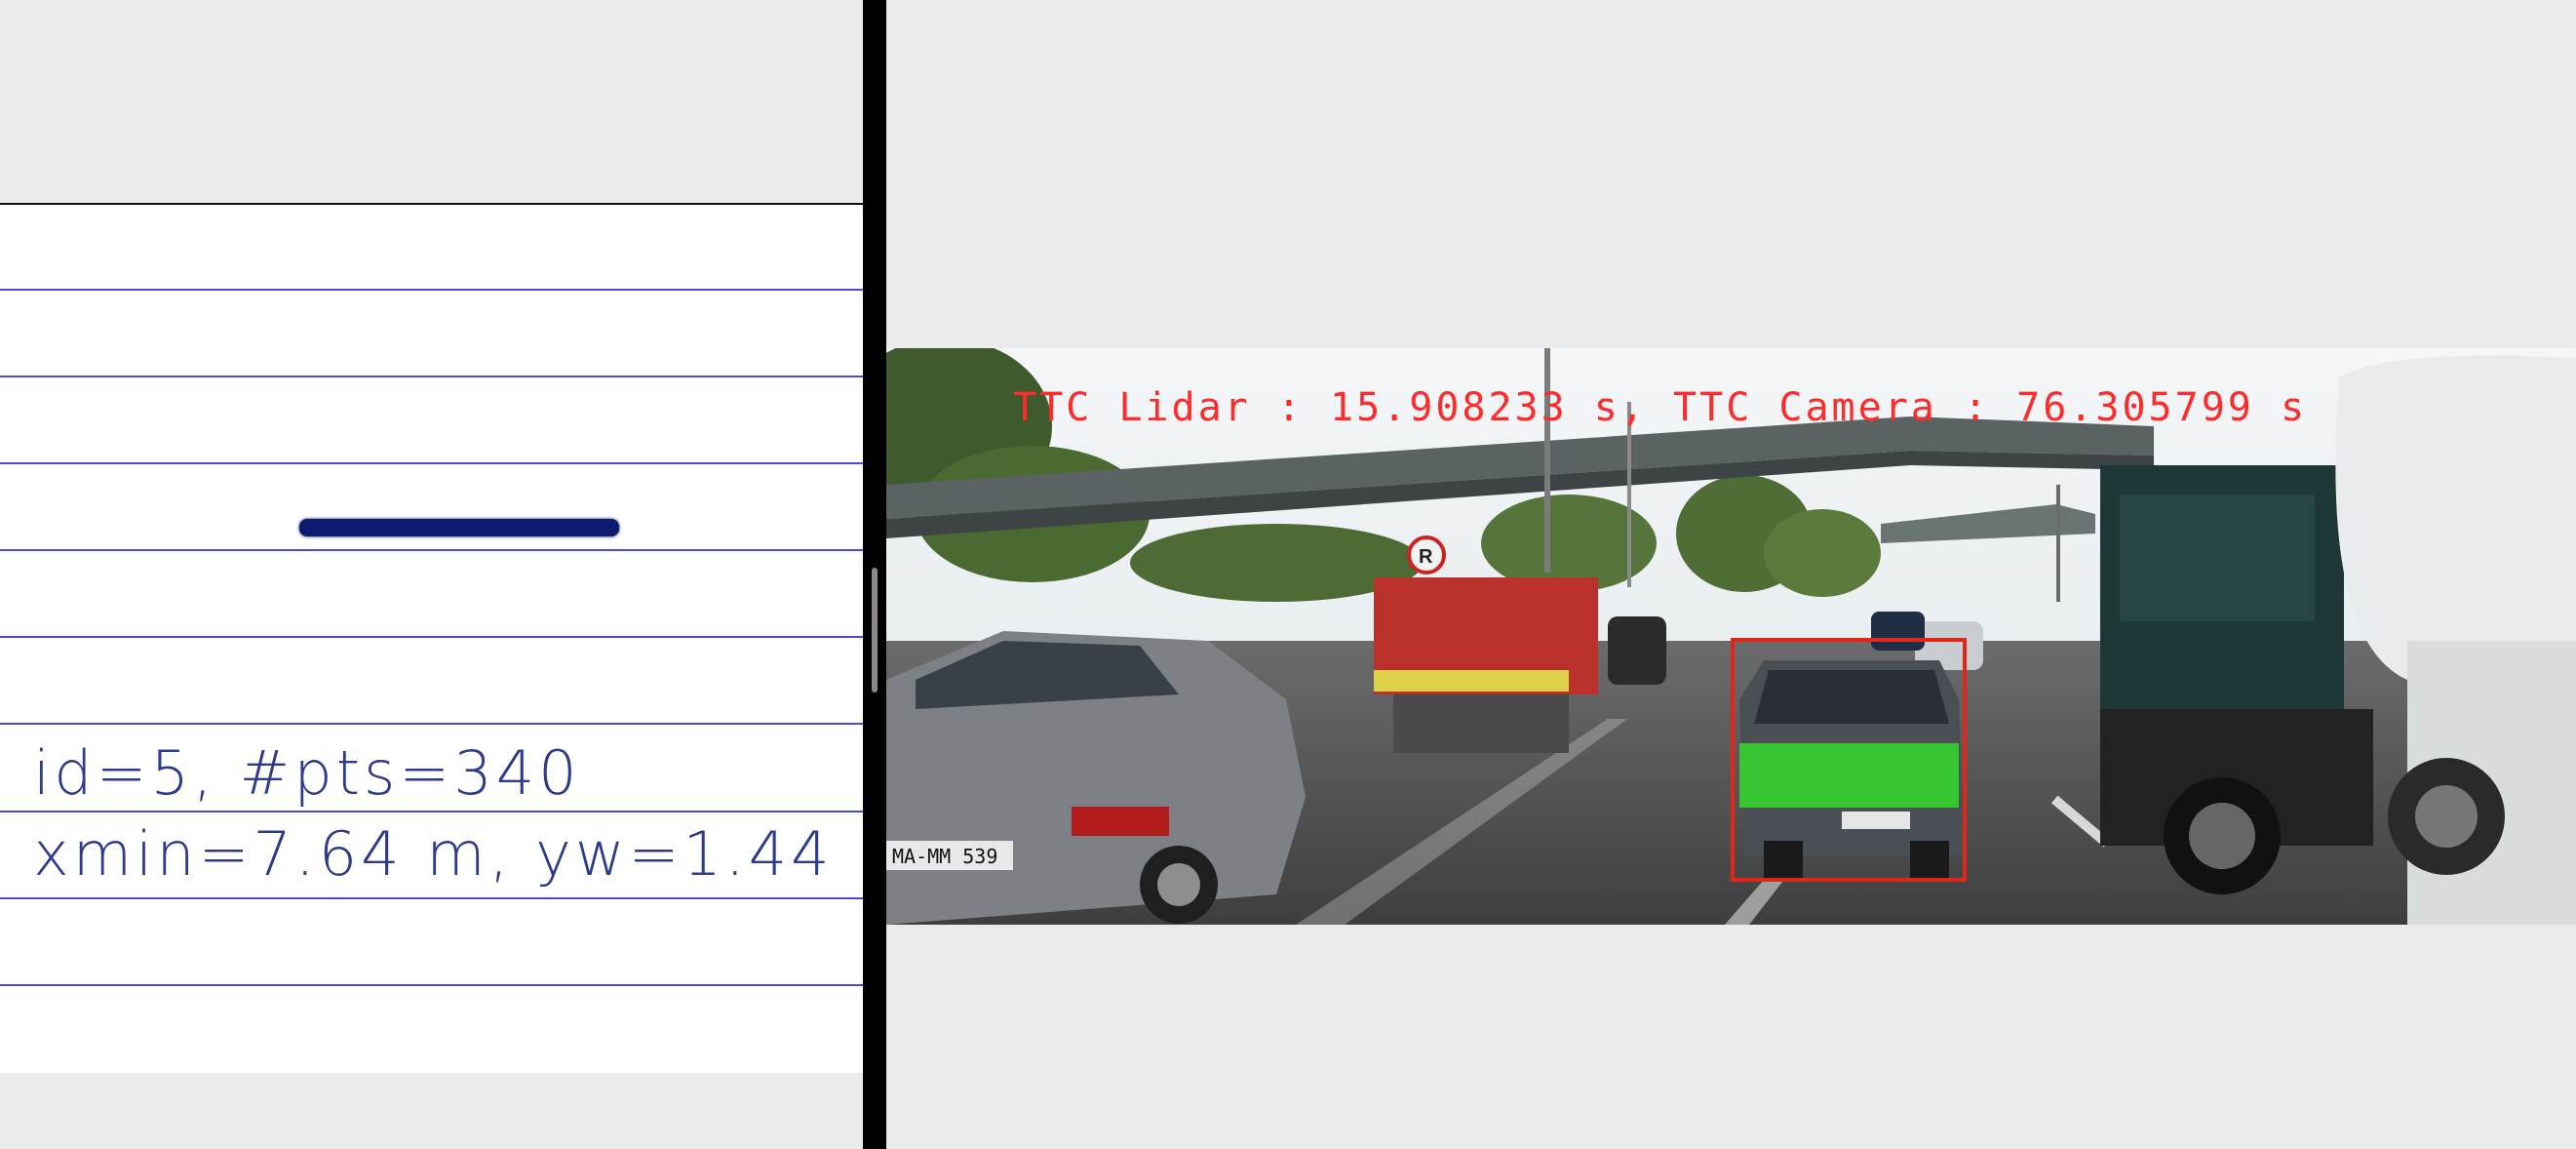  What do you see at coordinates (1849, 775) in the screenshot?
I see `lidar-points-overlay` at bounding box center [1849, 775].